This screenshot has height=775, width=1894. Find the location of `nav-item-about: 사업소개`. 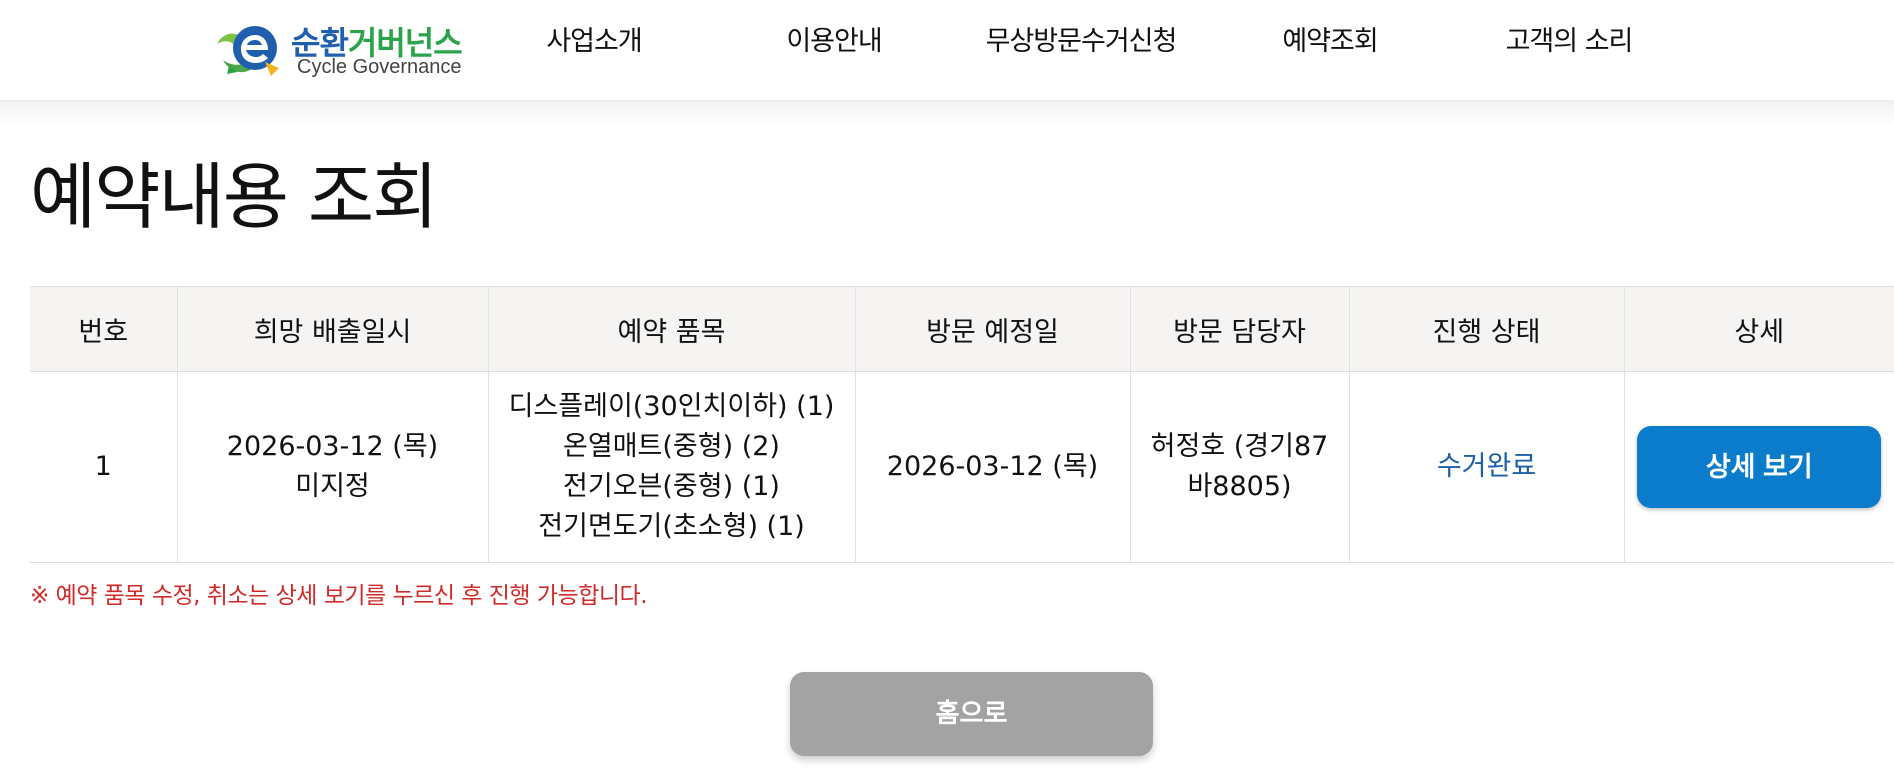

nav-item-about: 사업소개 is located at coordinates (594, 42).